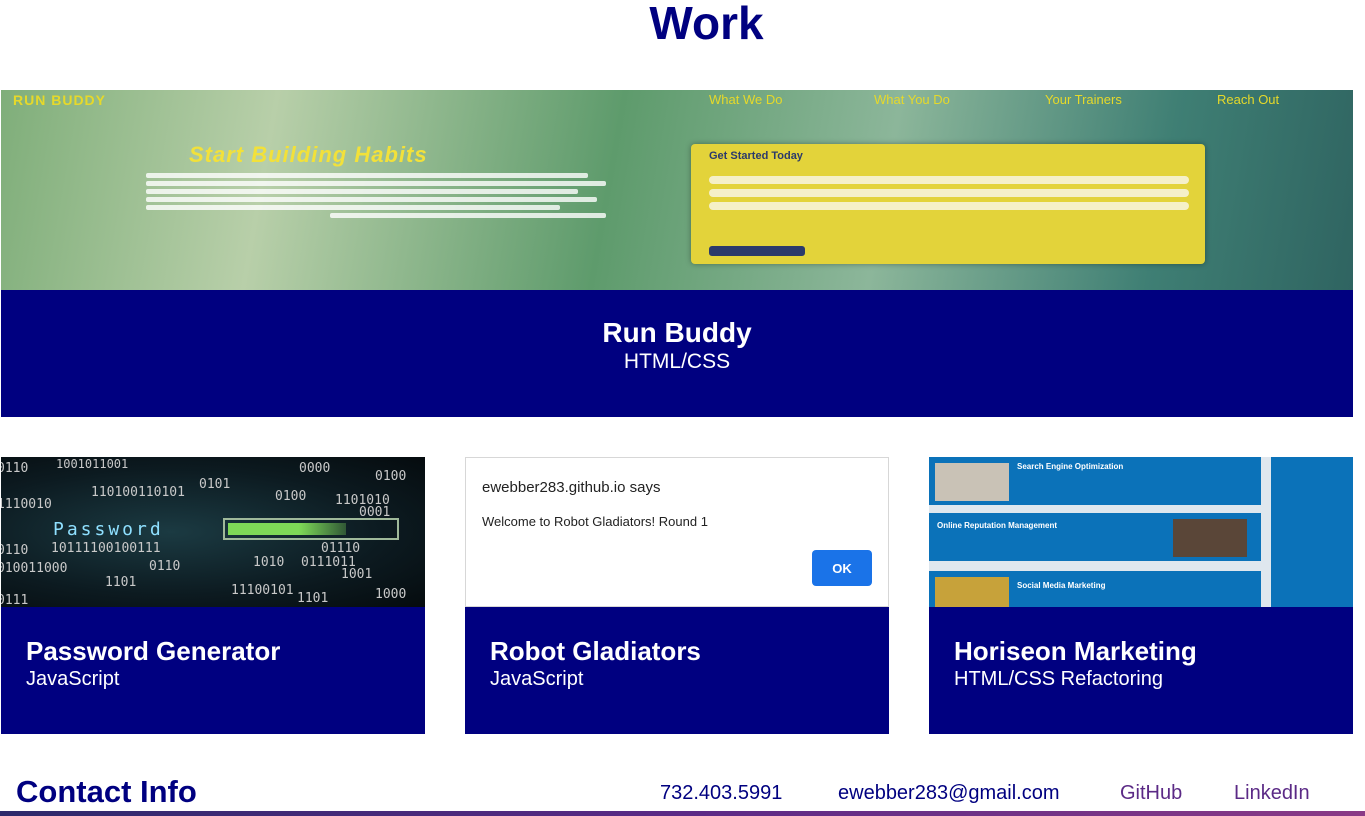 The height and width of the screenshot is (816, 1365). I want to click on horiseon-section-title: Search Engine Optimization, so click(1070, 466).